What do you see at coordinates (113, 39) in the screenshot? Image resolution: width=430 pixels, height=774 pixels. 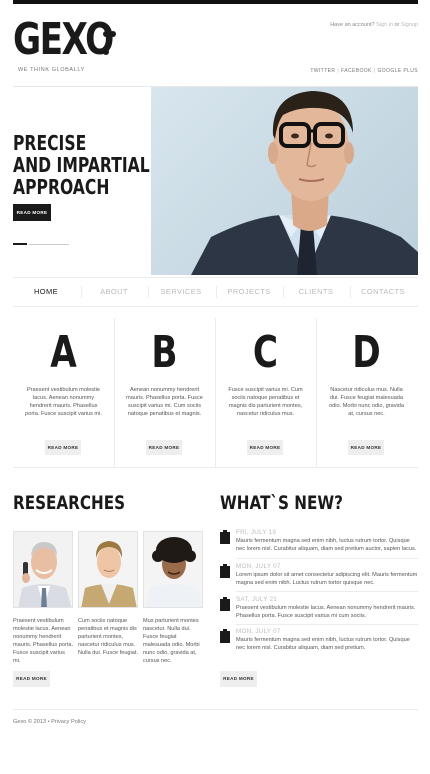 I see `logo-dots-icon` at bounding box center [113, 39].